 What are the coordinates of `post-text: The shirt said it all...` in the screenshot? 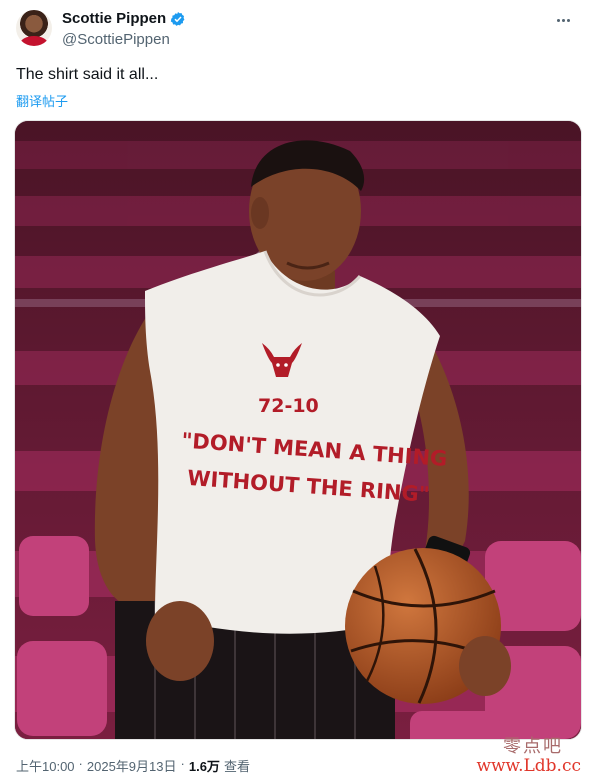 It's located at (87, 74).